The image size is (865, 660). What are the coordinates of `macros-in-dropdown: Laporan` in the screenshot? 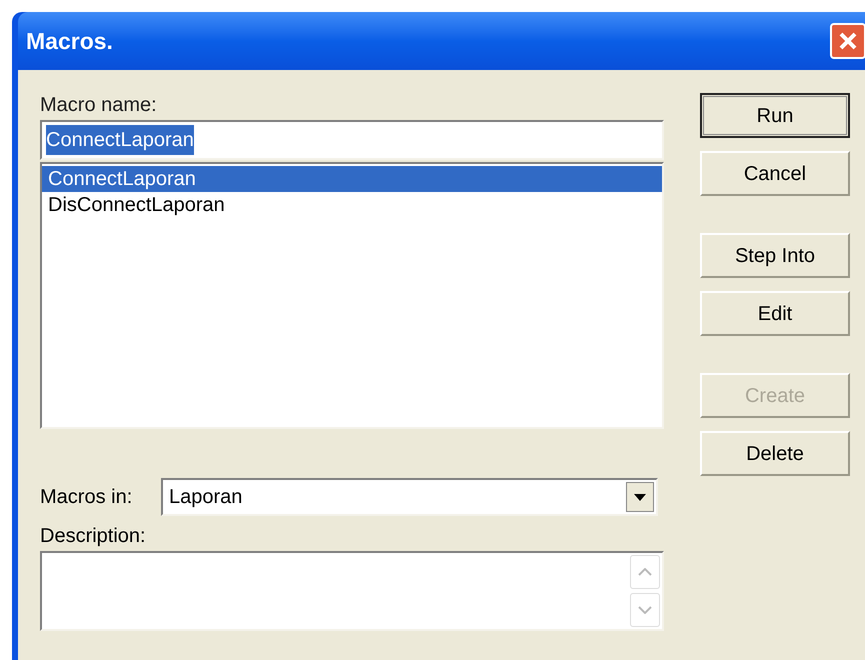 It's located at (409, 497).